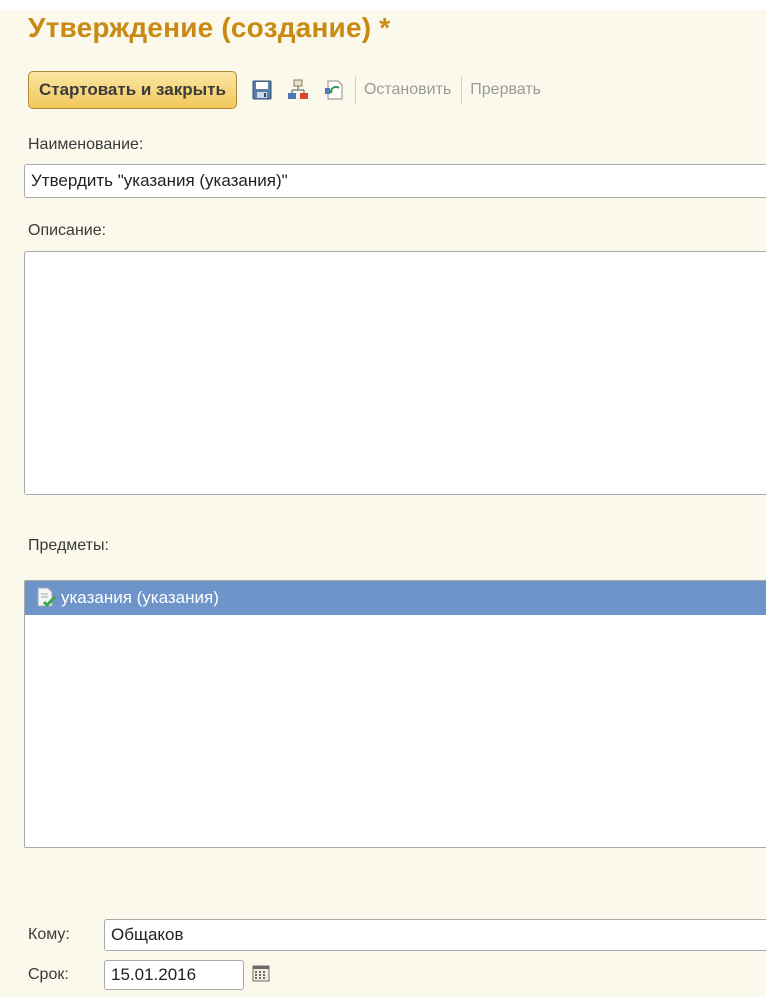 This screenshot has height=997, width=766. I want to click on subjects-label: Предметы:, so click(68, 545).